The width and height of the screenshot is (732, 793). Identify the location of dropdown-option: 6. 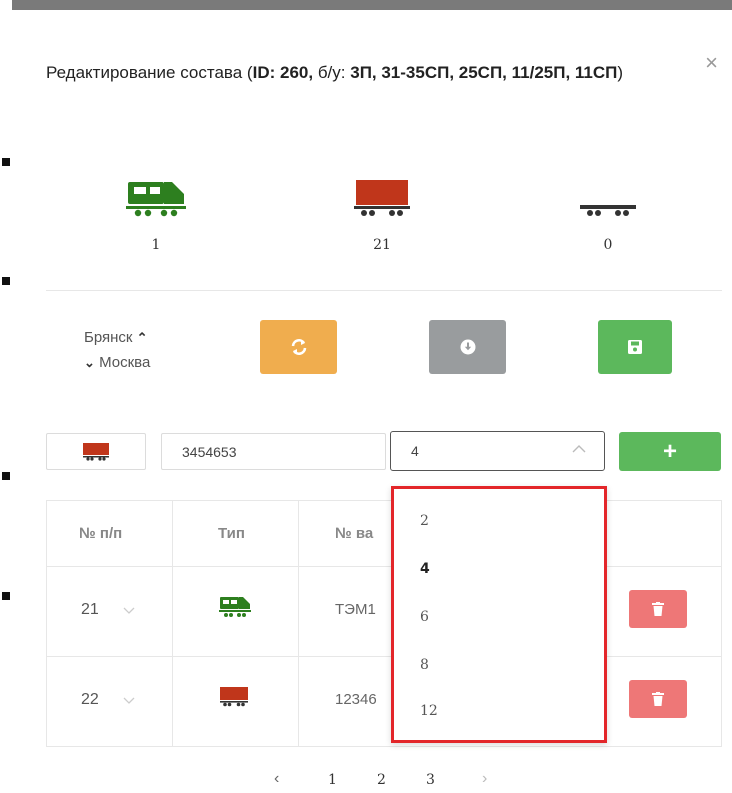
(424, 617).